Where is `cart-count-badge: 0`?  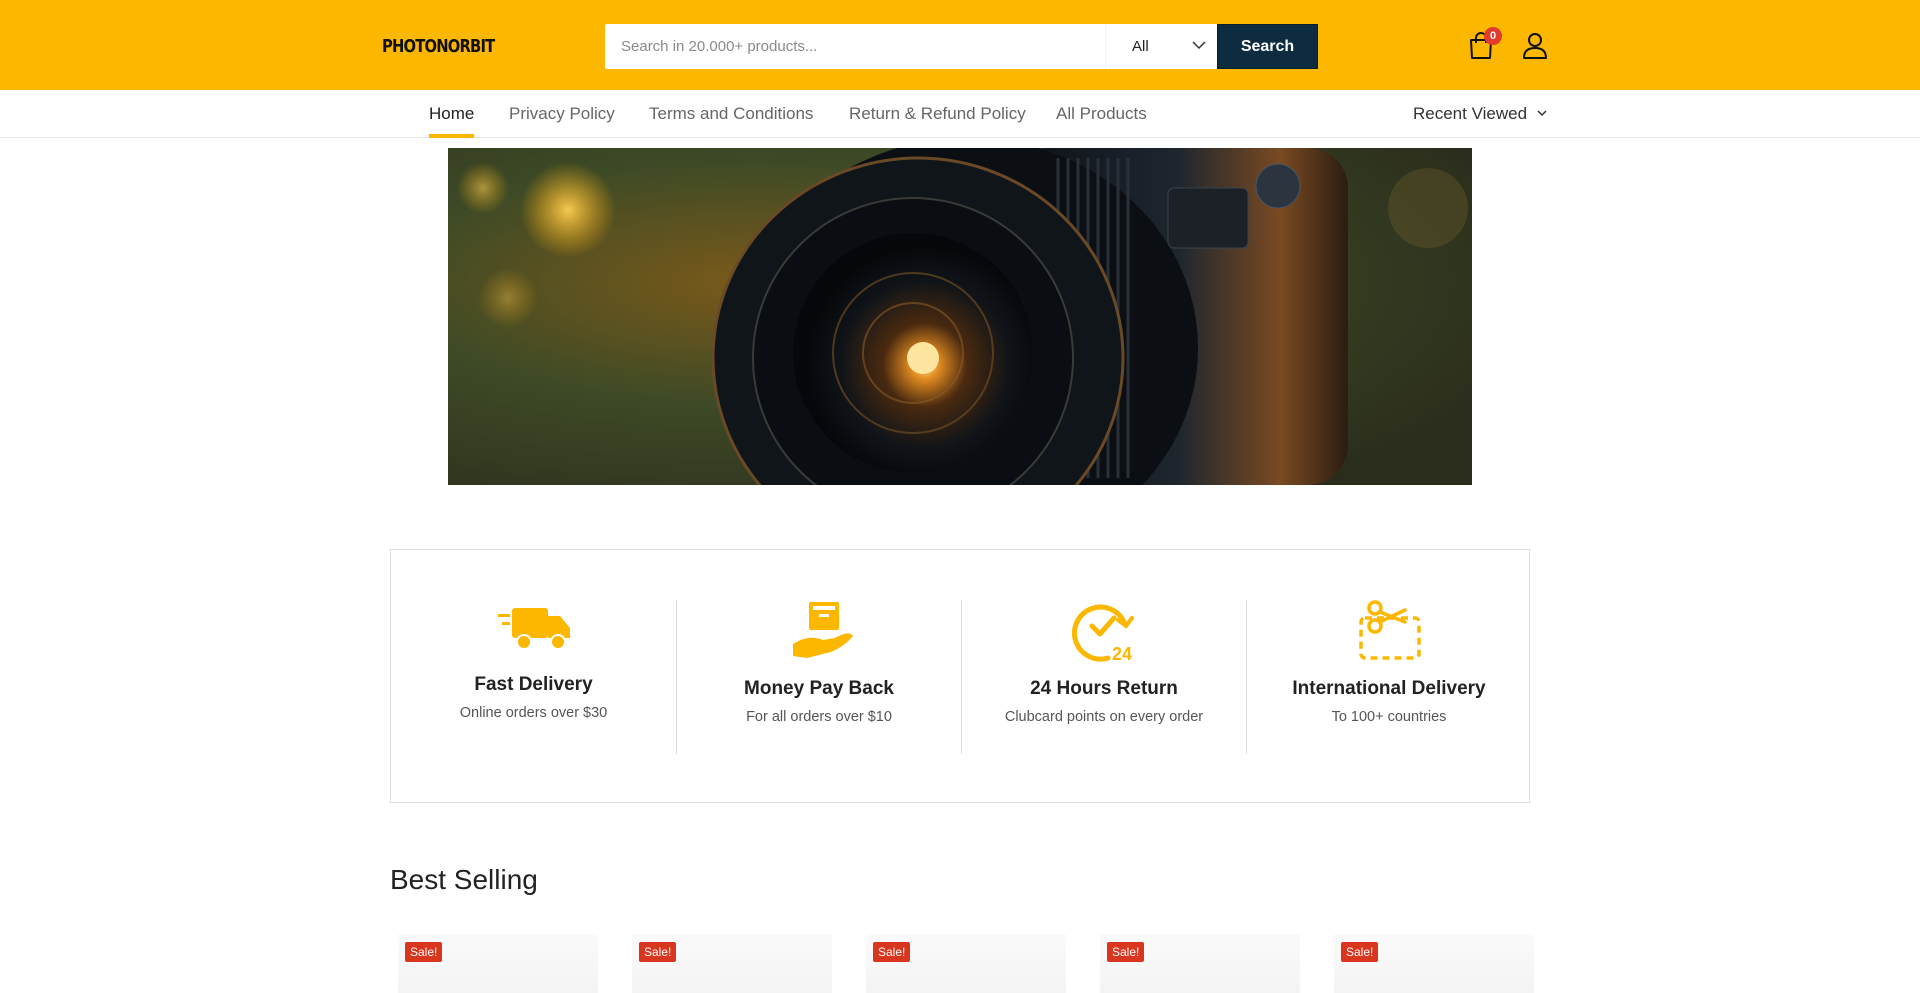
cart-count-badge: 0 is located at coordinates (1493, 36).